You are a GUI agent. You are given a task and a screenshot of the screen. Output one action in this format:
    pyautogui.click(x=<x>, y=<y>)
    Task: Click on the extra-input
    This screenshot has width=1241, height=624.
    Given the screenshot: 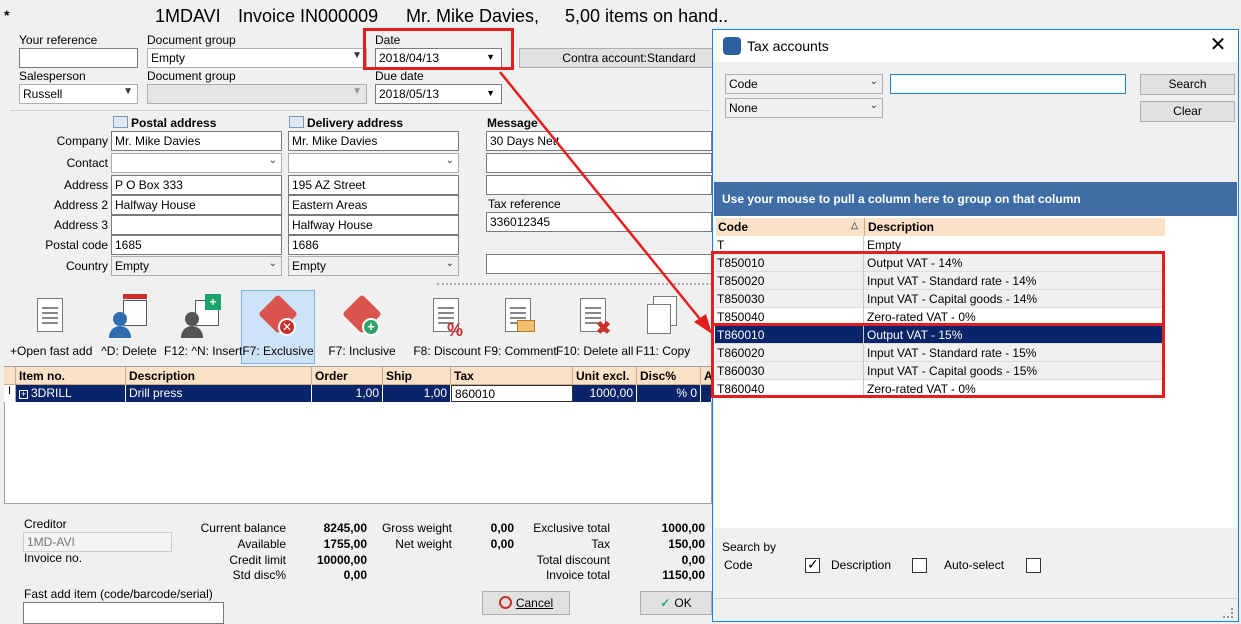 What is the action you would take?
    pyautogui.click(x=599, y=264)
    